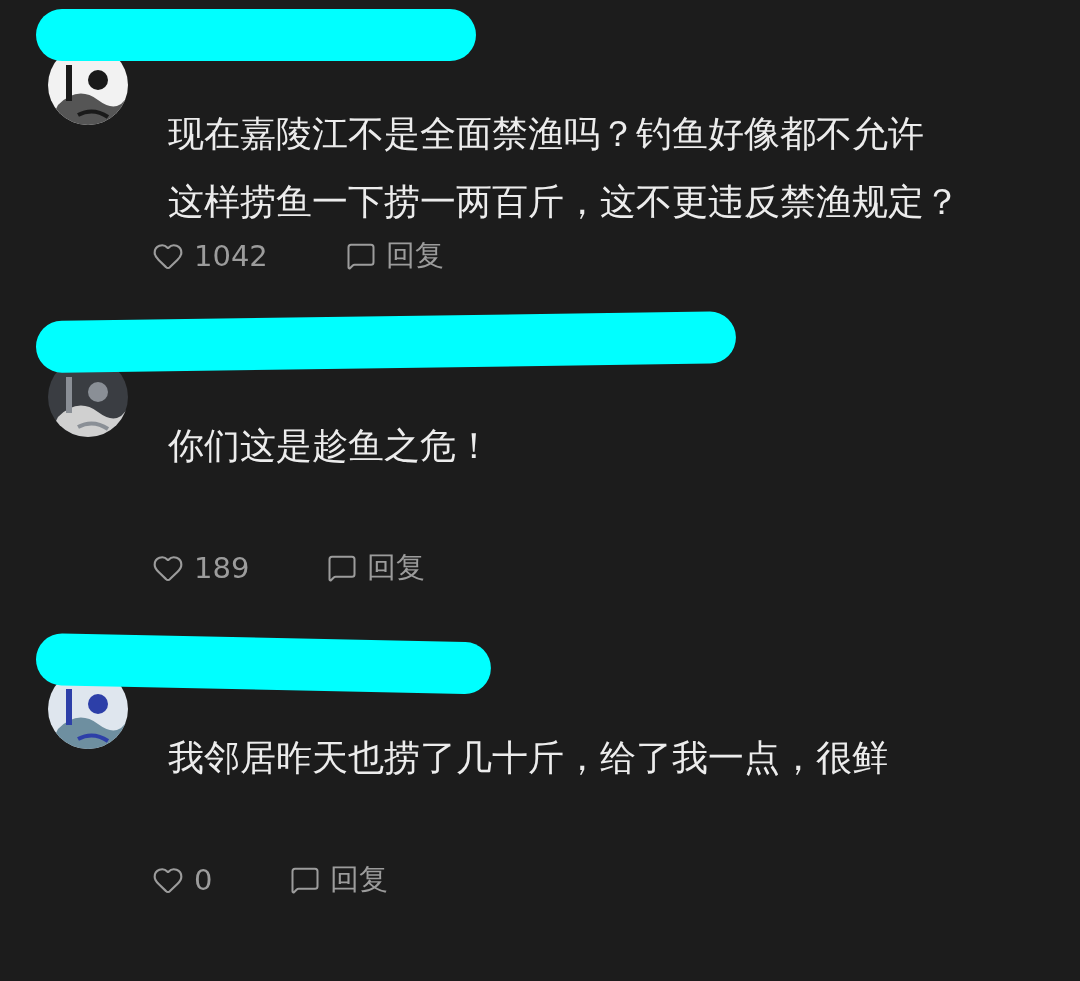 The width and height of the screenshot is (1080, 981). Describe the element at coordinates (528, 758) in the screenshot. I see `comment-text: 我邻居昨天也捞了几十斤，给了我一点，很鲜` at that location.